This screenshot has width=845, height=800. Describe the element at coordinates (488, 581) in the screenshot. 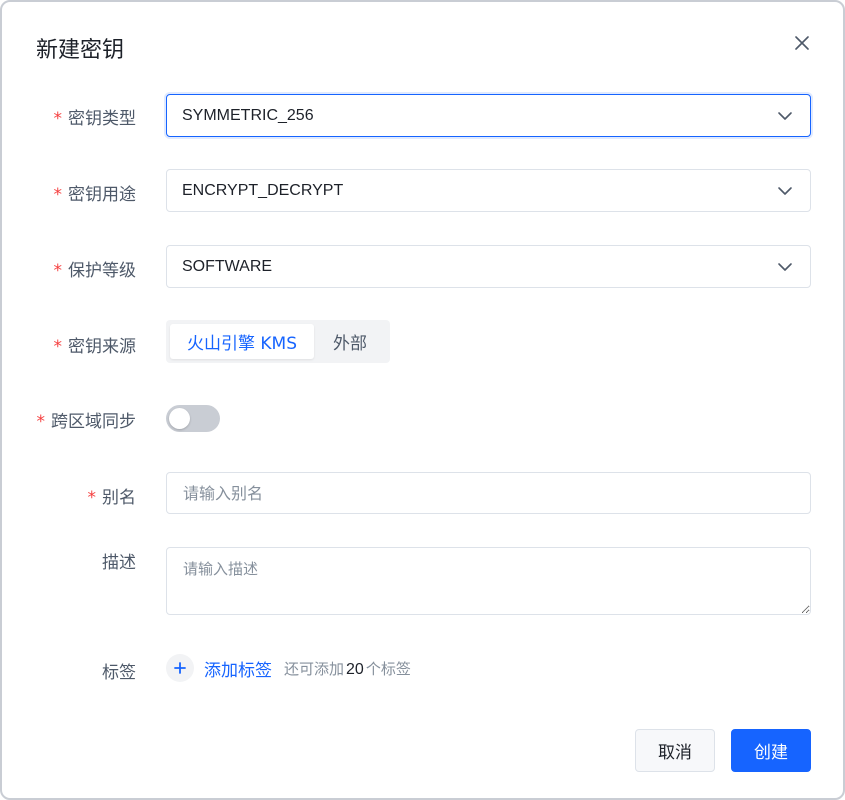

I see `description-textarea` at that location.